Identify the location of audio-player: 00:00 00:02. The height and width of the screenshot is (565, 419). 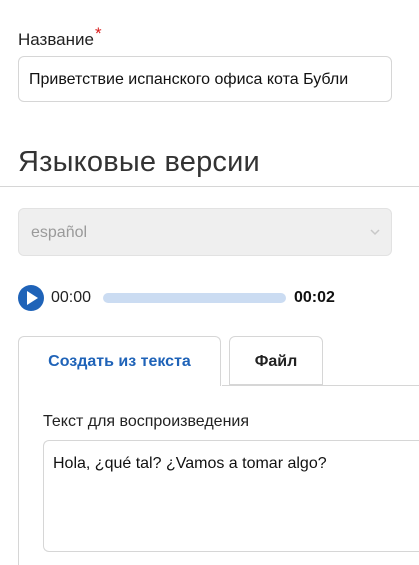
(218, 298).